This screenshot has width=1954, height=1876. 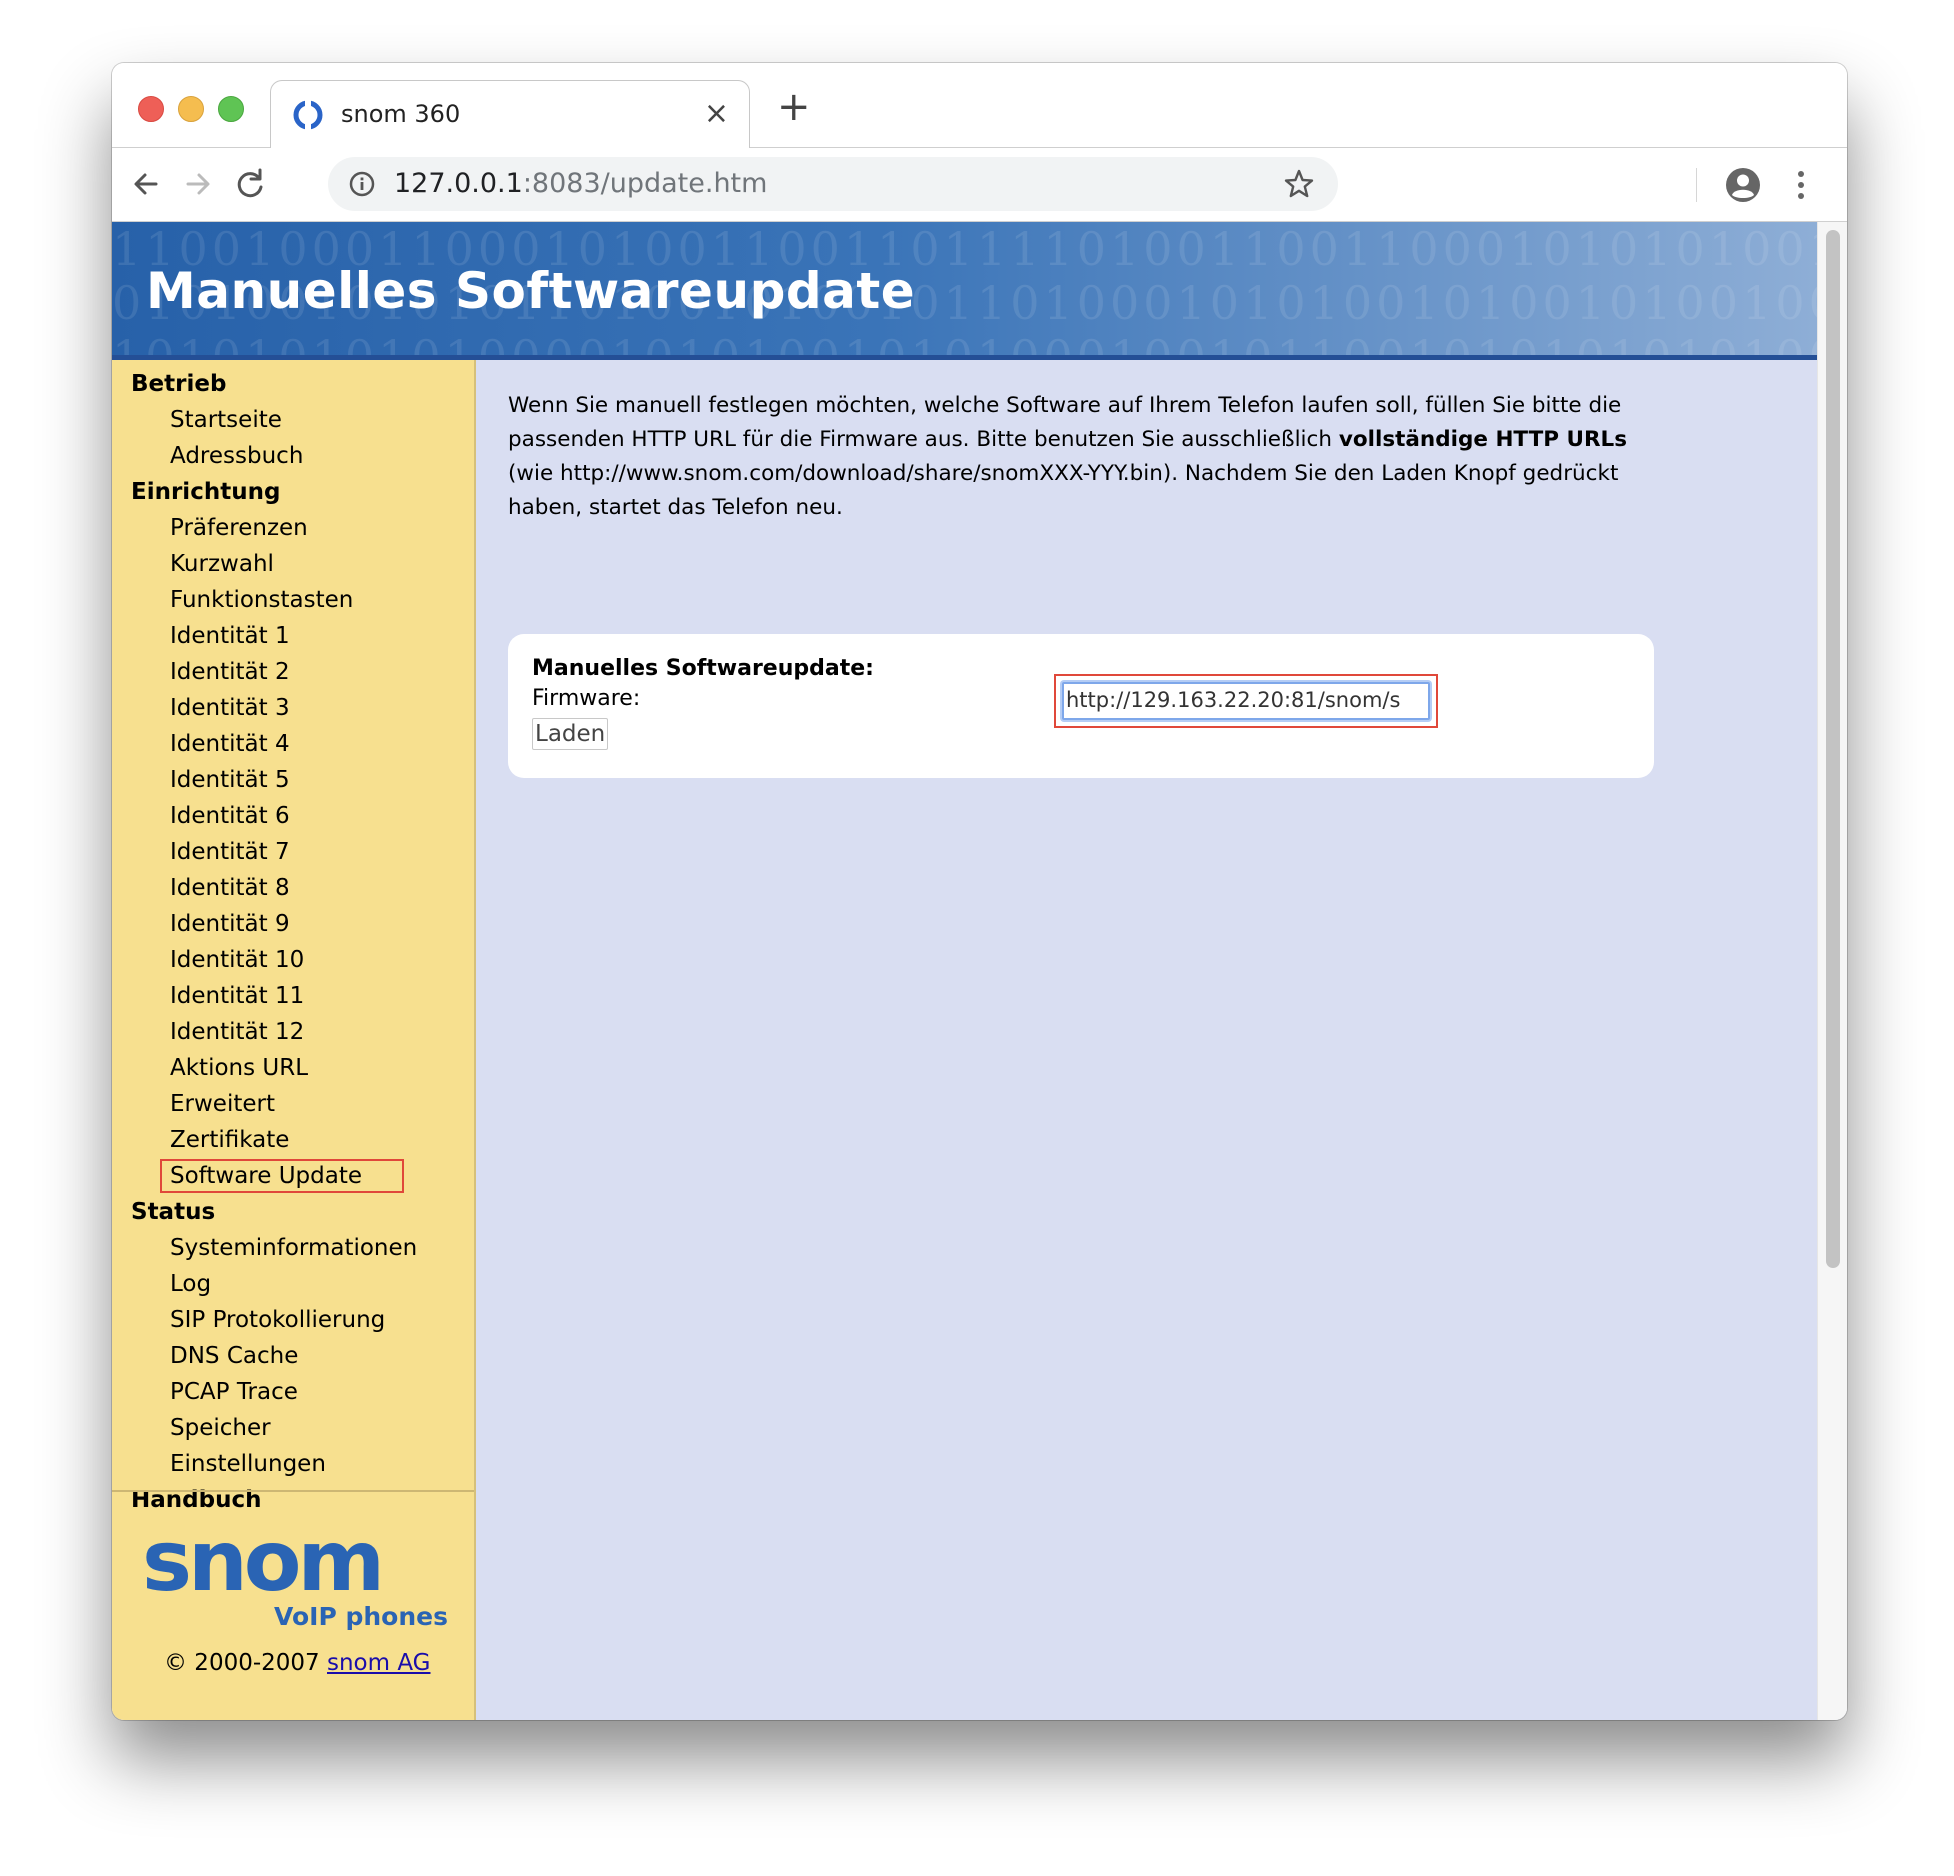 I want to click on browser-tab: snom 360 ×, so click(x=510, y=114).